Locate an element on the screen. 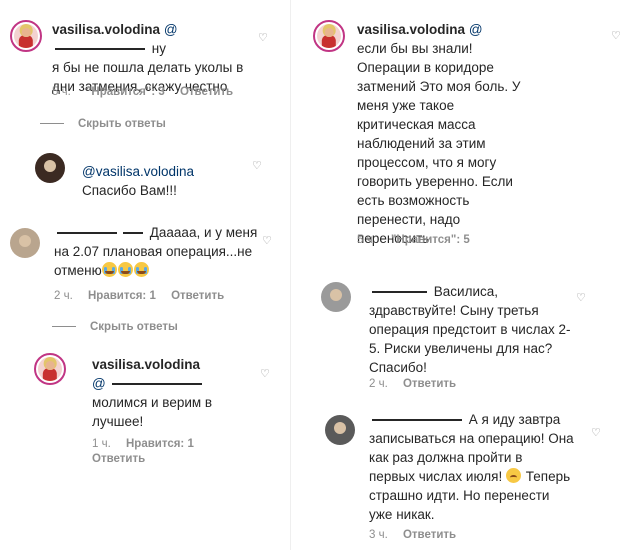 This screenshot has height=550, width=631. comment-text-line: Василиса, is located at coordinates (465, 291).